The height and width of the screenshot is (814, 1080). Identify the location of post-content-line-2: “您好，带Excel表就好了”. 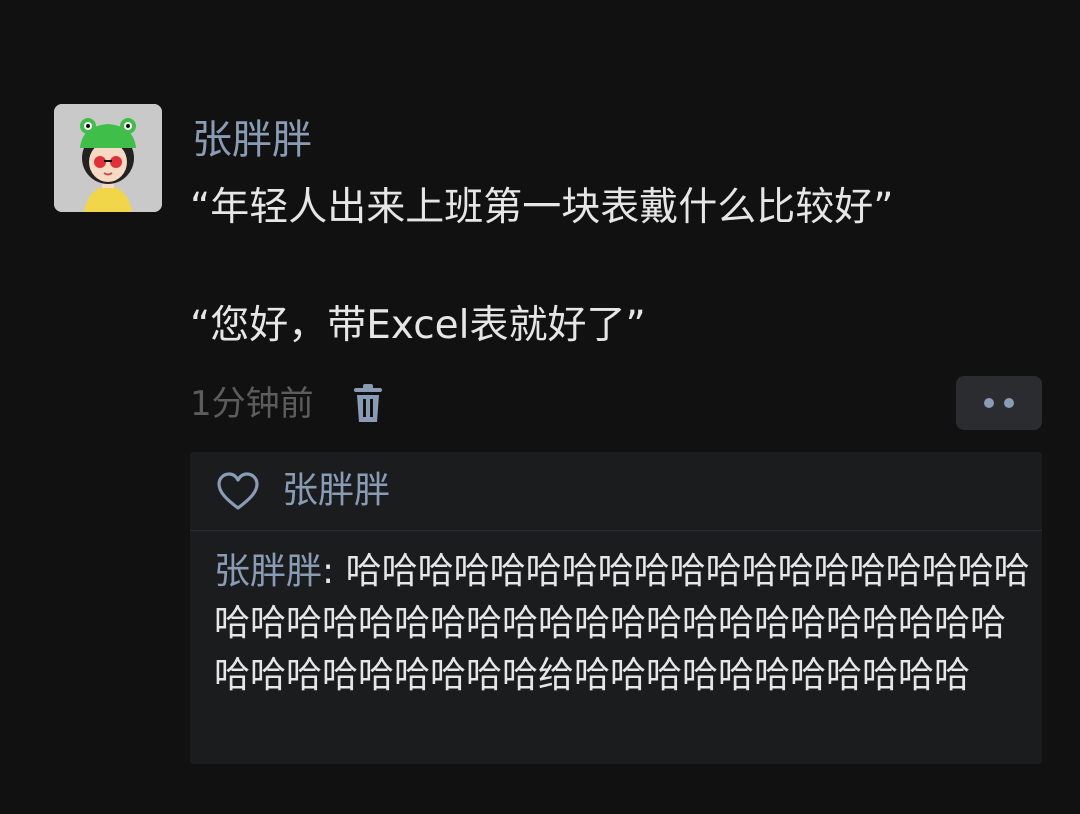
(418, 325).